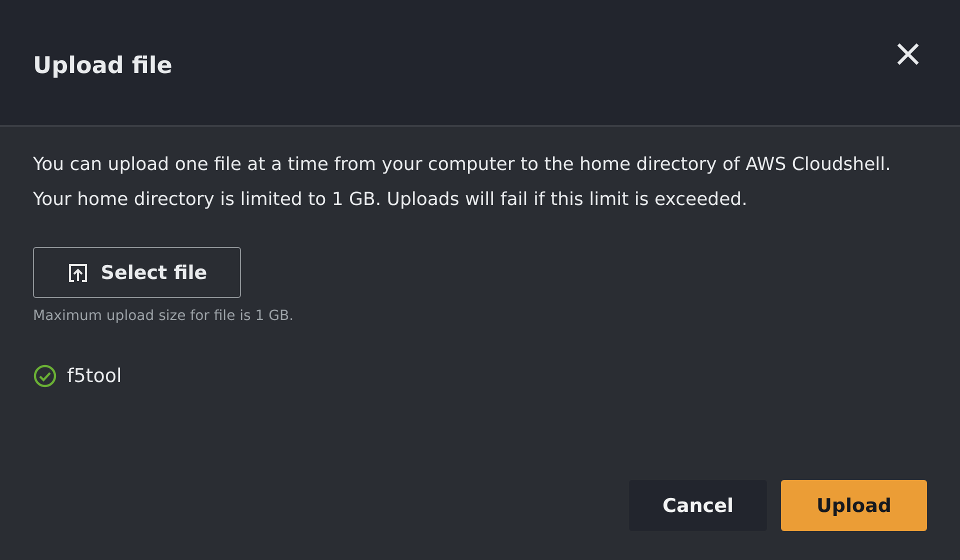 The height and width of the screenshot is (560, 960). Describe the element at coordinates (137, 272) in the screenshot. I see `select-file-button: Select file` at that location.